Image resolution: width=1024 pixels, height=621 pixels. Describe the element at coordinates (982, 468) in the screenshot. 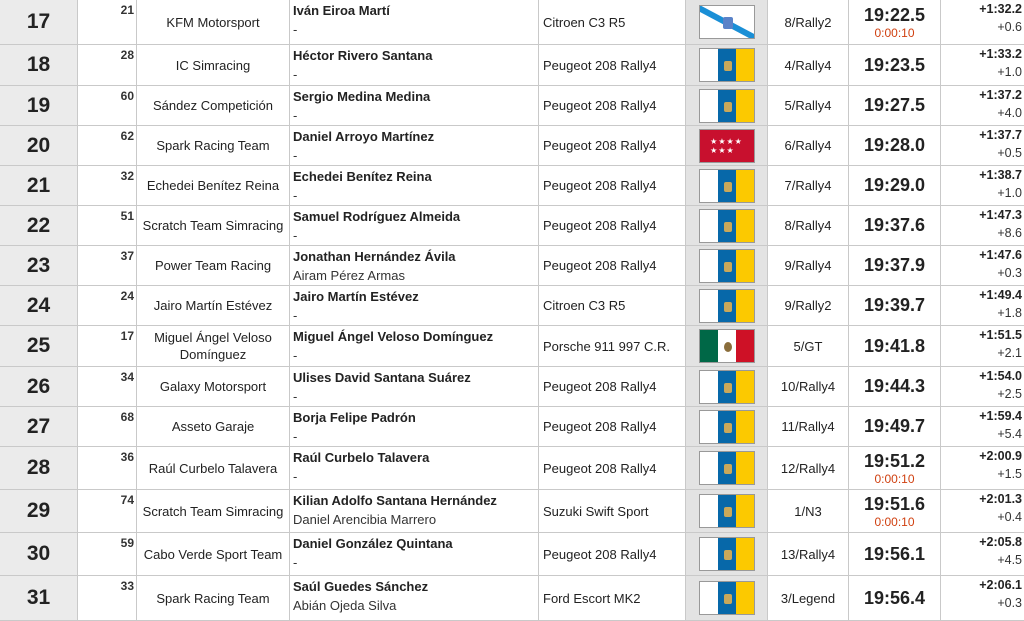

I see `gap-cell: +2:00.9 +1.5` at that location.